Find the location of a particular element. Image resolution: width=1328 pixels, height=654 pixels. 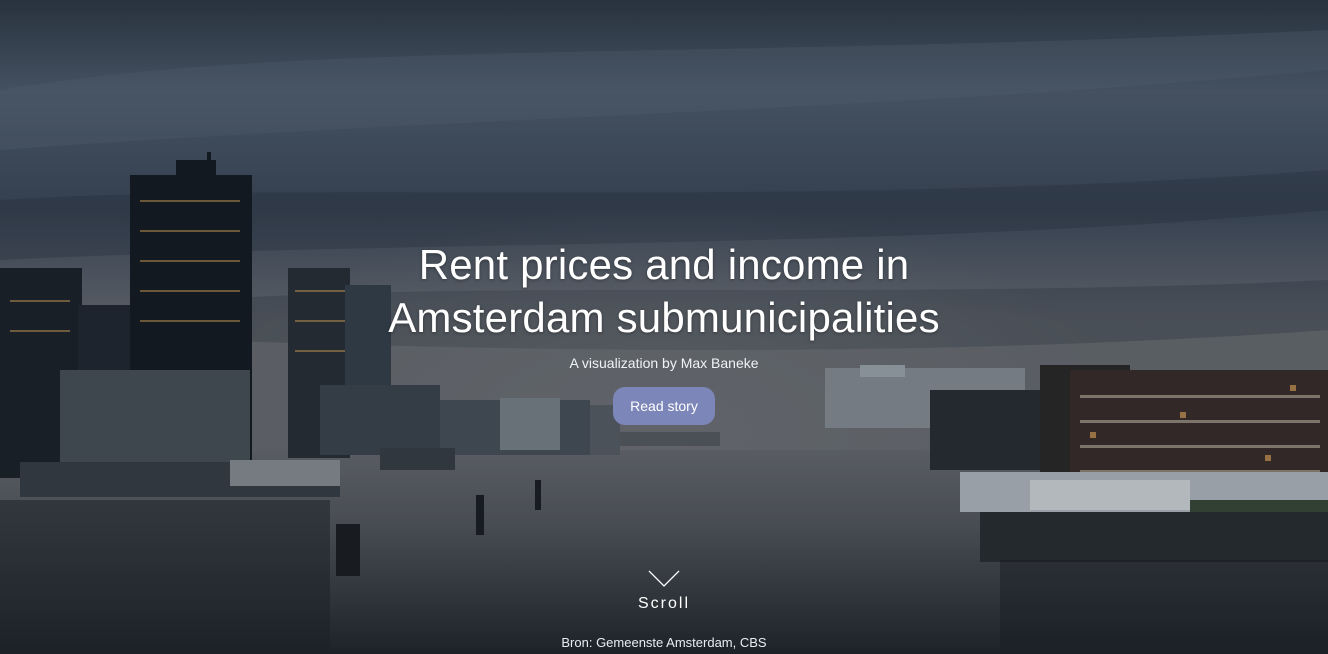

scroll-indicator: Scroll is located at coordinates (664, 591).